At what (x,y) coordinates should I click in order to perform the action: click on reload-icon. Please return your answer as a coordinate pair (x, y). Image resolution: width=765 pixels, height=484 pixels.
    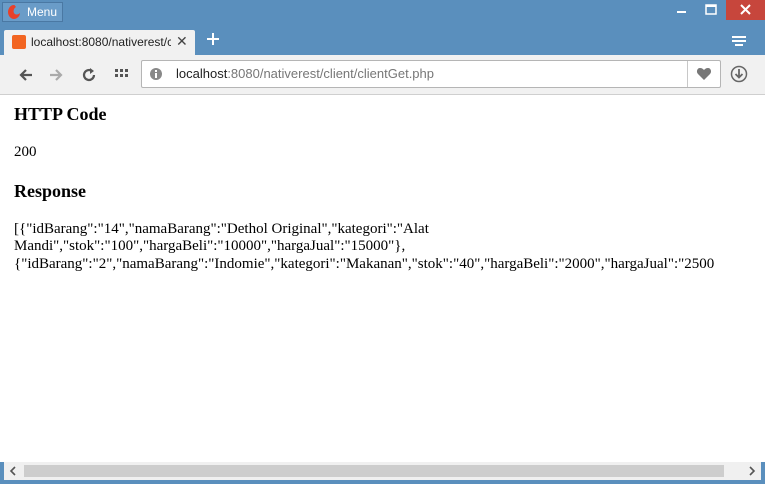
    Looking at the image, I should click on (89, 75).